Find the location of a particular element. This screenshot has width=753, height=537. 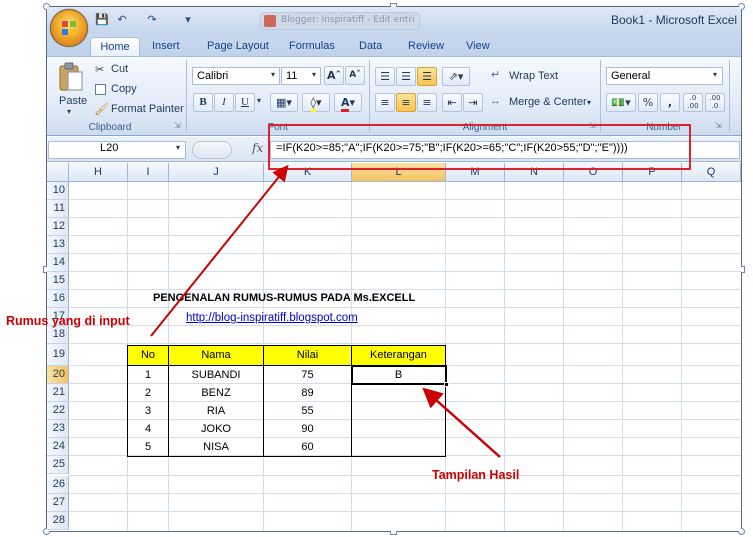

formula-annotation: Rumus yang di input is located at coordinates (68, 321).